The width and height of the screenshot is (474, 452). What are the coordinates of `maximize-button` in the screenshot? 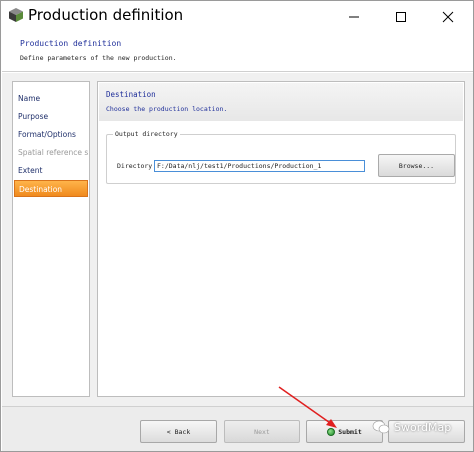 It's located at (401, 16).